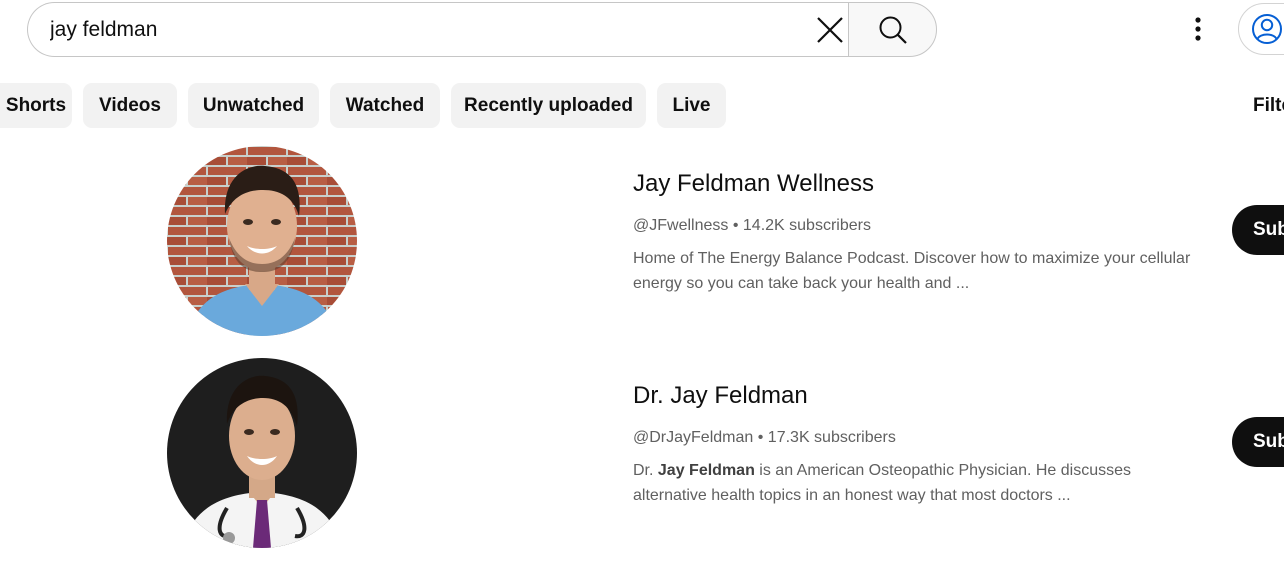 This screenshot has width=1284, height=576. What do you see at coordinates (385, 105) in the screenshot?
I see `chip-watched: Watched` at bounding box center [385, 105].